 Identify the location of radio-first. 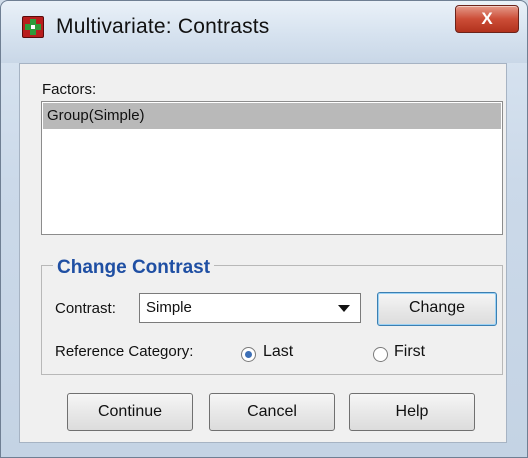
(380, 354).